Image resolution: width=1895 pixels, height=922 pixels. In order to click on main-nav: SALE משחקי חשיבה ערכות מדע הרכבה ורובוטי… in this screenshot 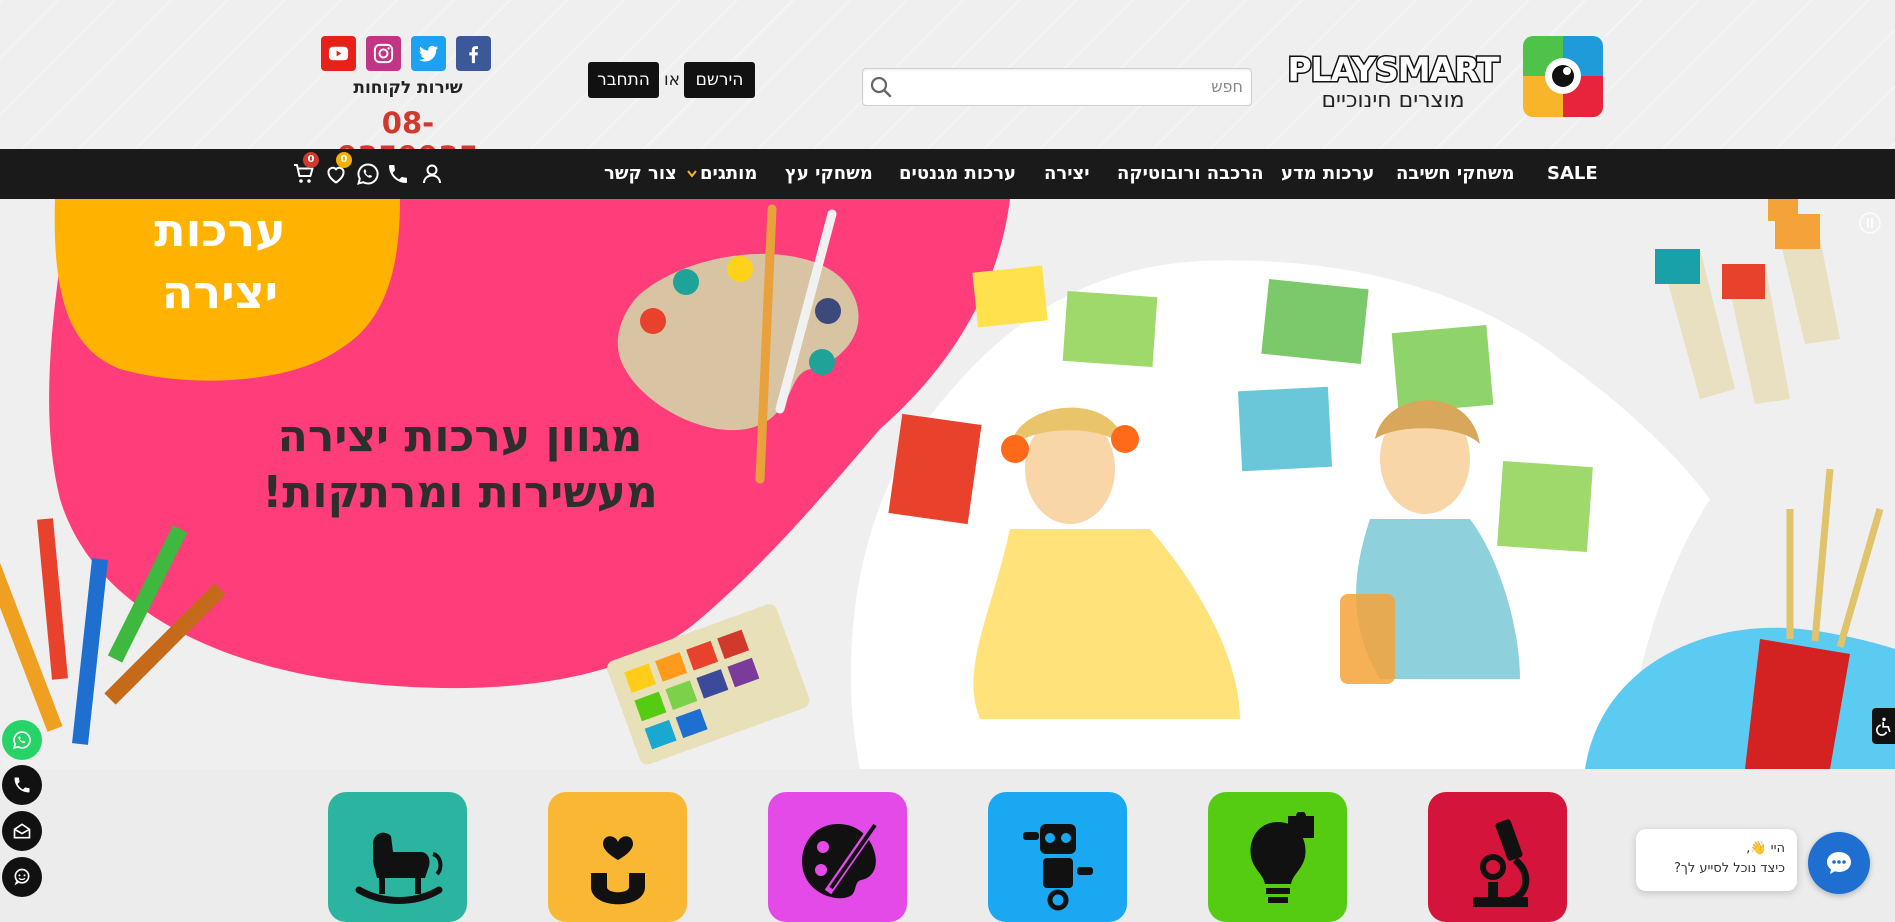, I will do `click(947, 174)`.